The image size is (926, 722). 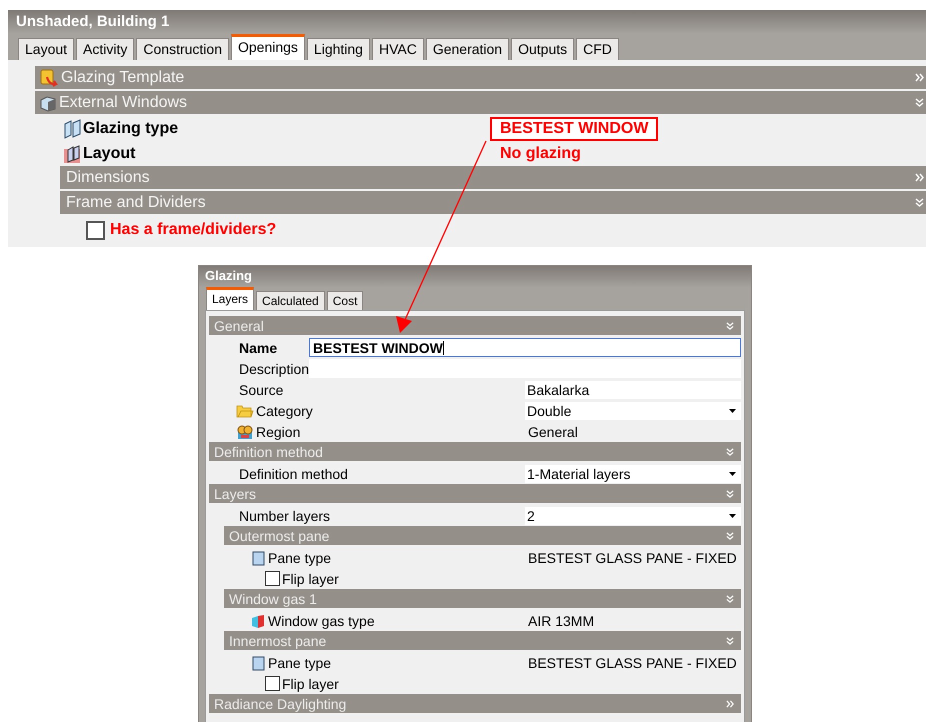 What do you see at coordinates (284, 410) in the screenshot?
I see `field-label: Category` at bounding box center [284, 410].